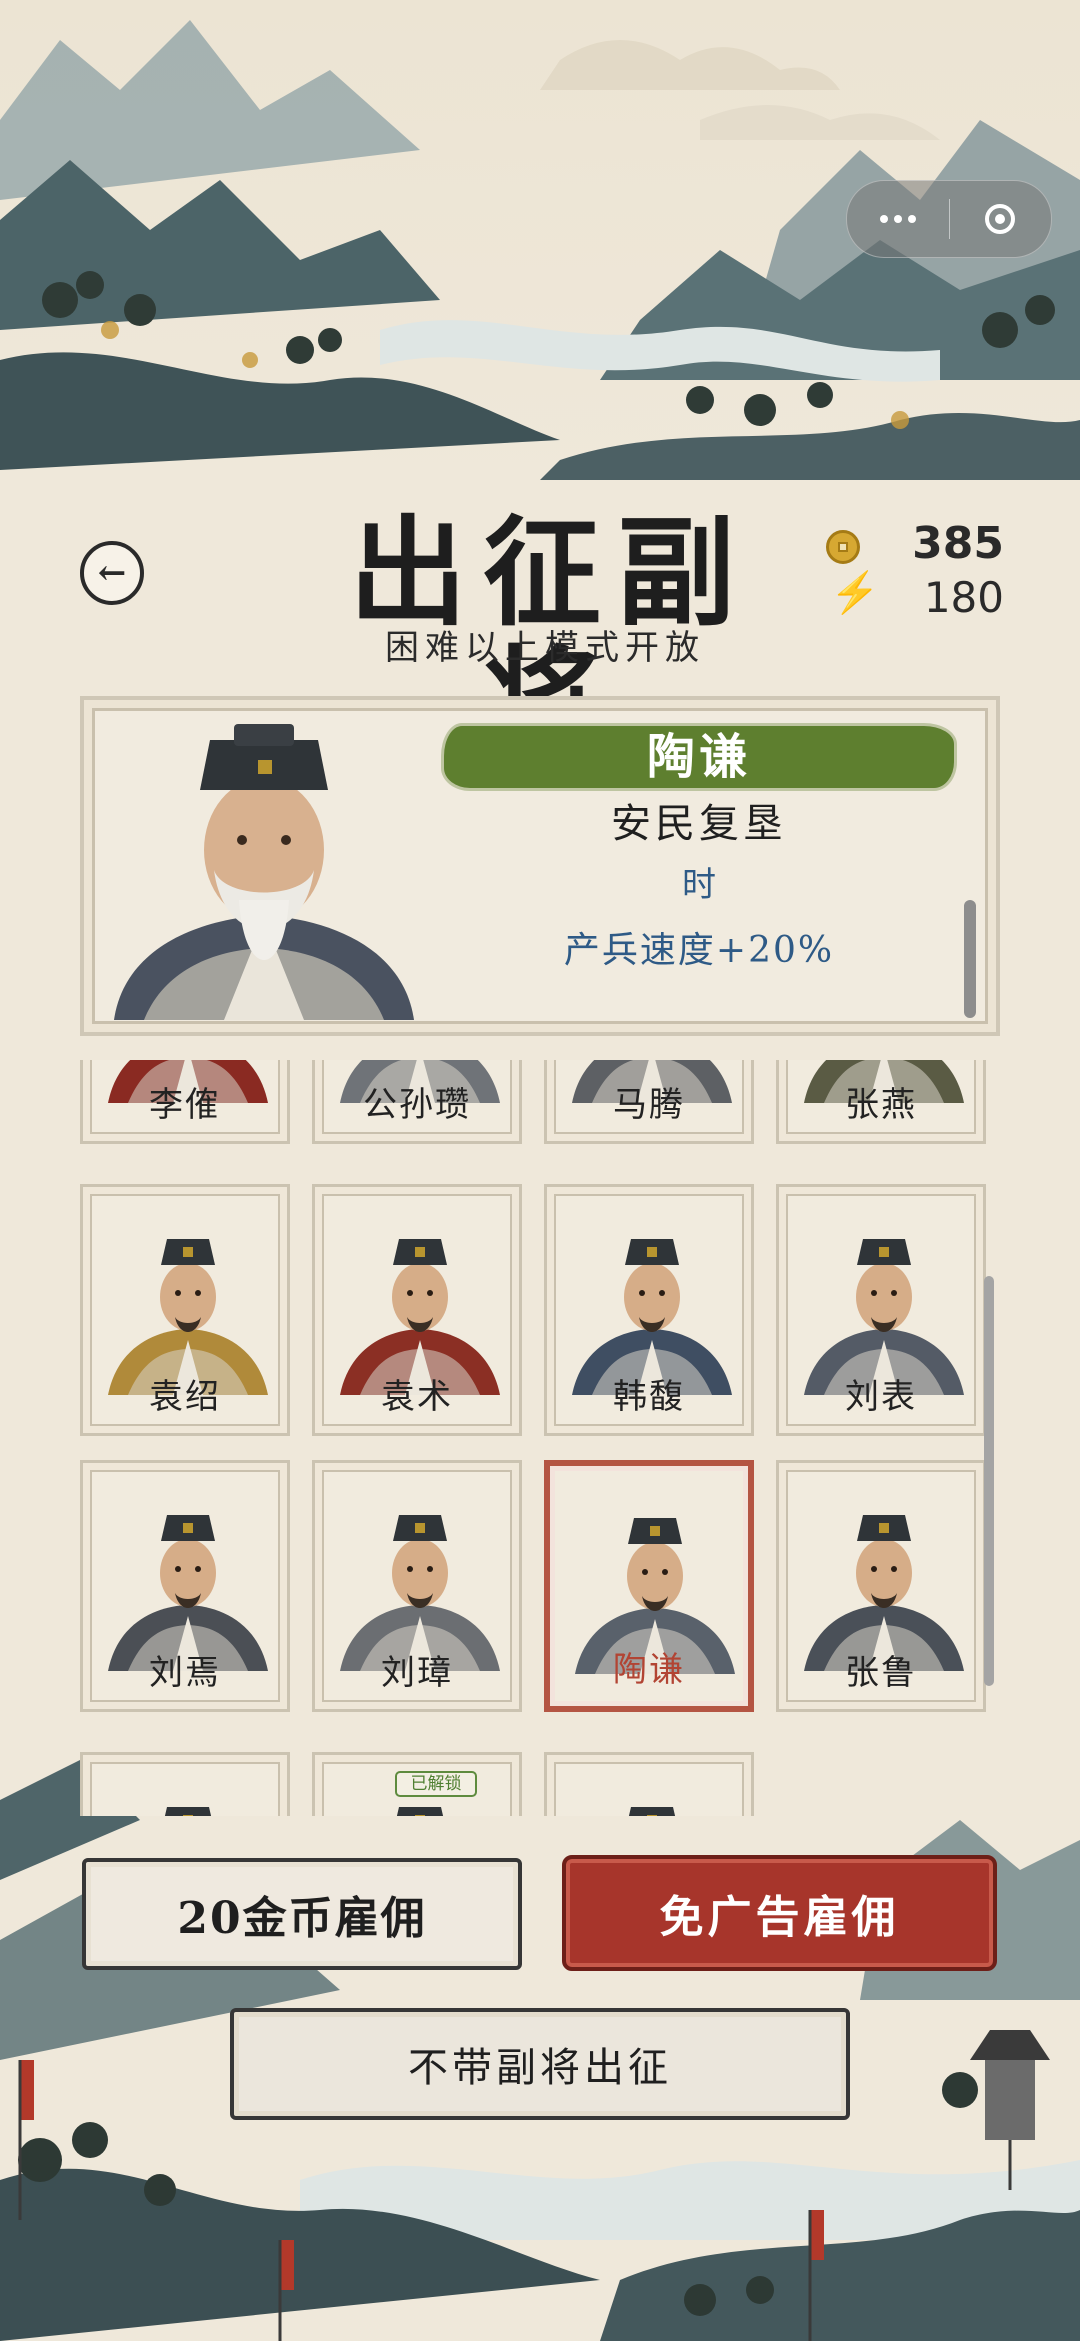 This screenshot has height=2341, width=1080. Describe the element at coordinates (855, 593) in the screenshot. I see `energy-bolt-icon: ⚡` at that location.